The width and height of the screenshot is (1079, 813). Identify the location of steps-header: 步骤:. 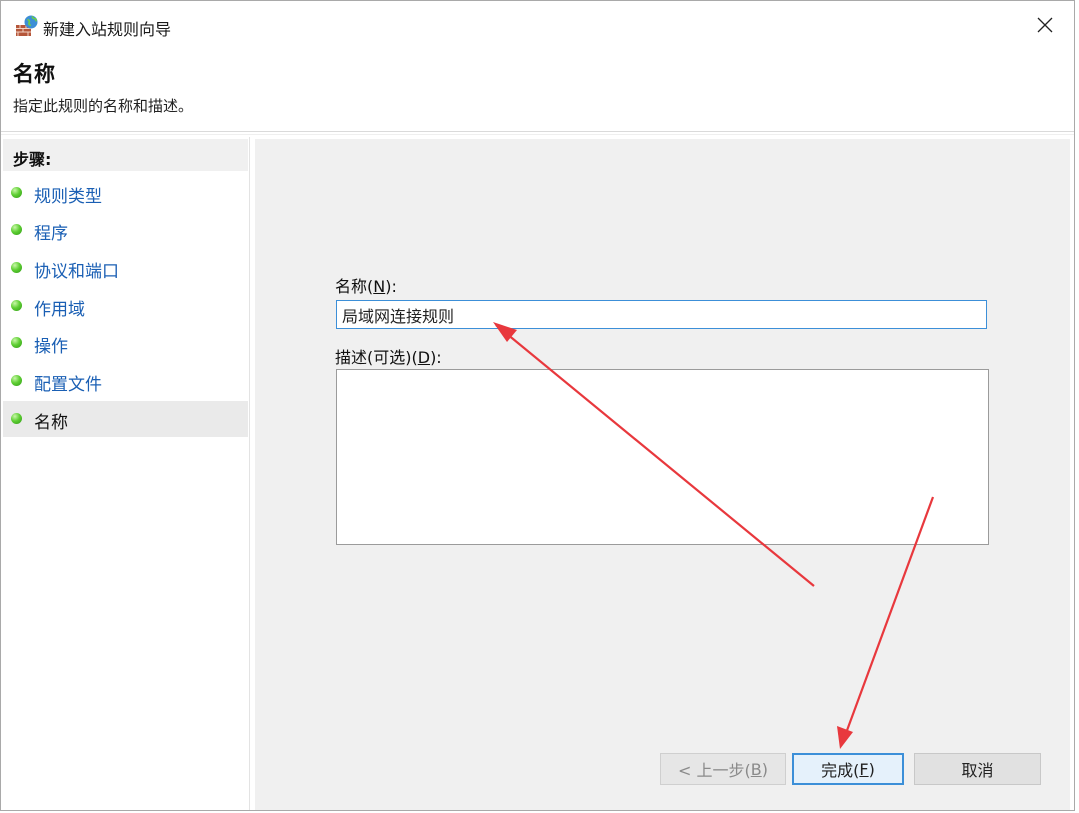
(125, 155).